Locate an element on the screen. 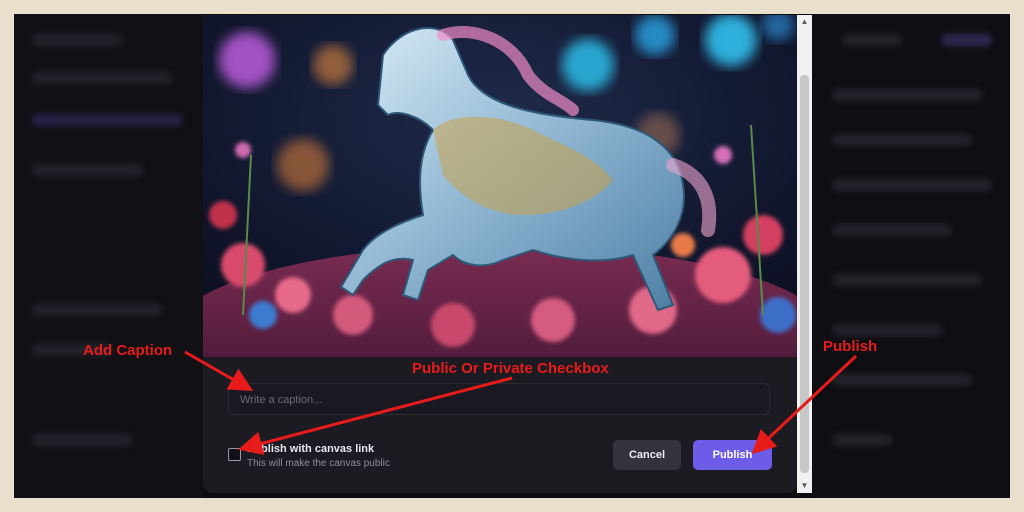 The height and width of the screenshot is (512, 1024). scroll-down-arrow-icon: ▼ is located at coordinates (804, 486).